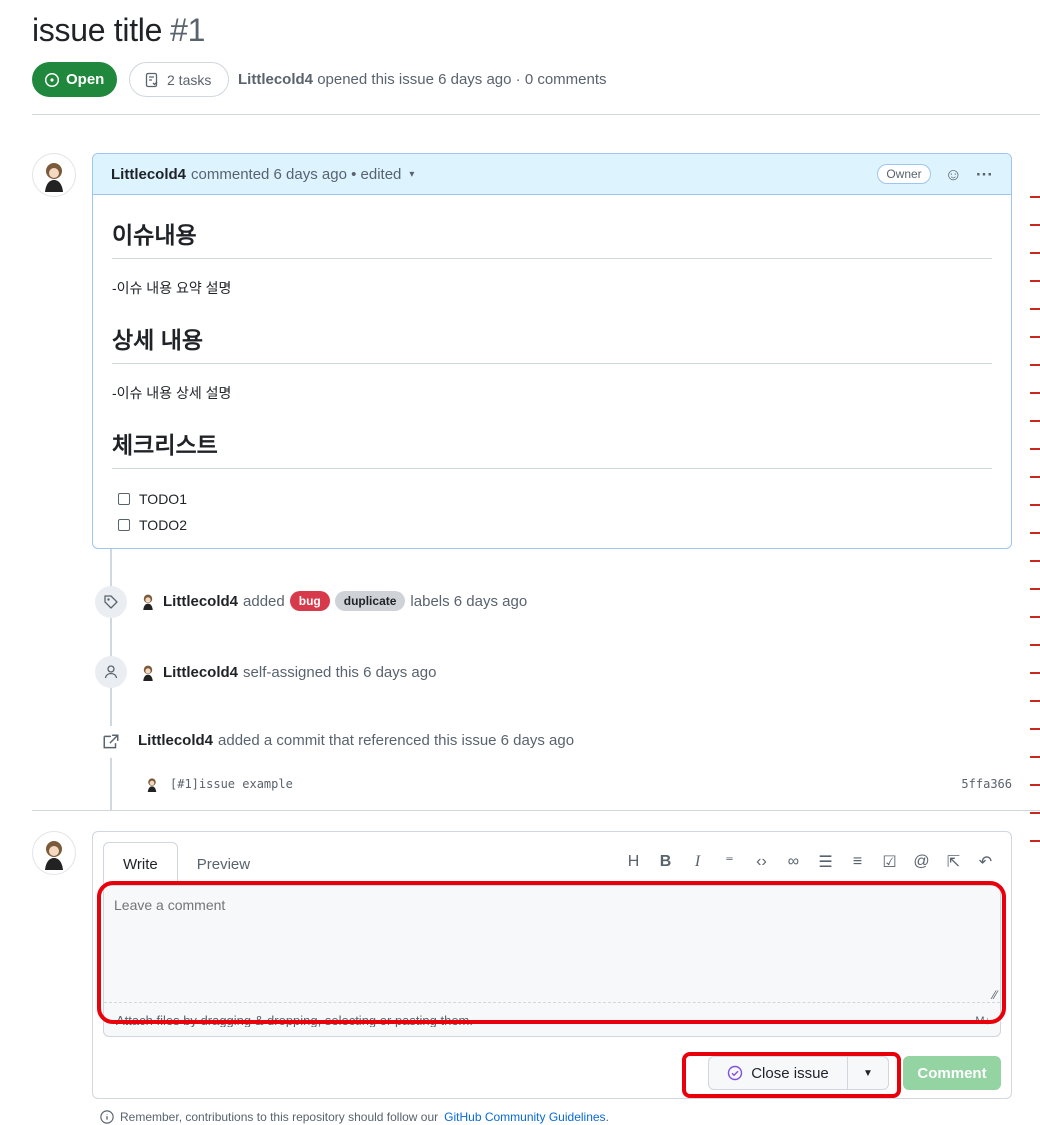  Describe the element at coordinates (188, 30) in the screenshot. I see `issue-number: #1` at that location.